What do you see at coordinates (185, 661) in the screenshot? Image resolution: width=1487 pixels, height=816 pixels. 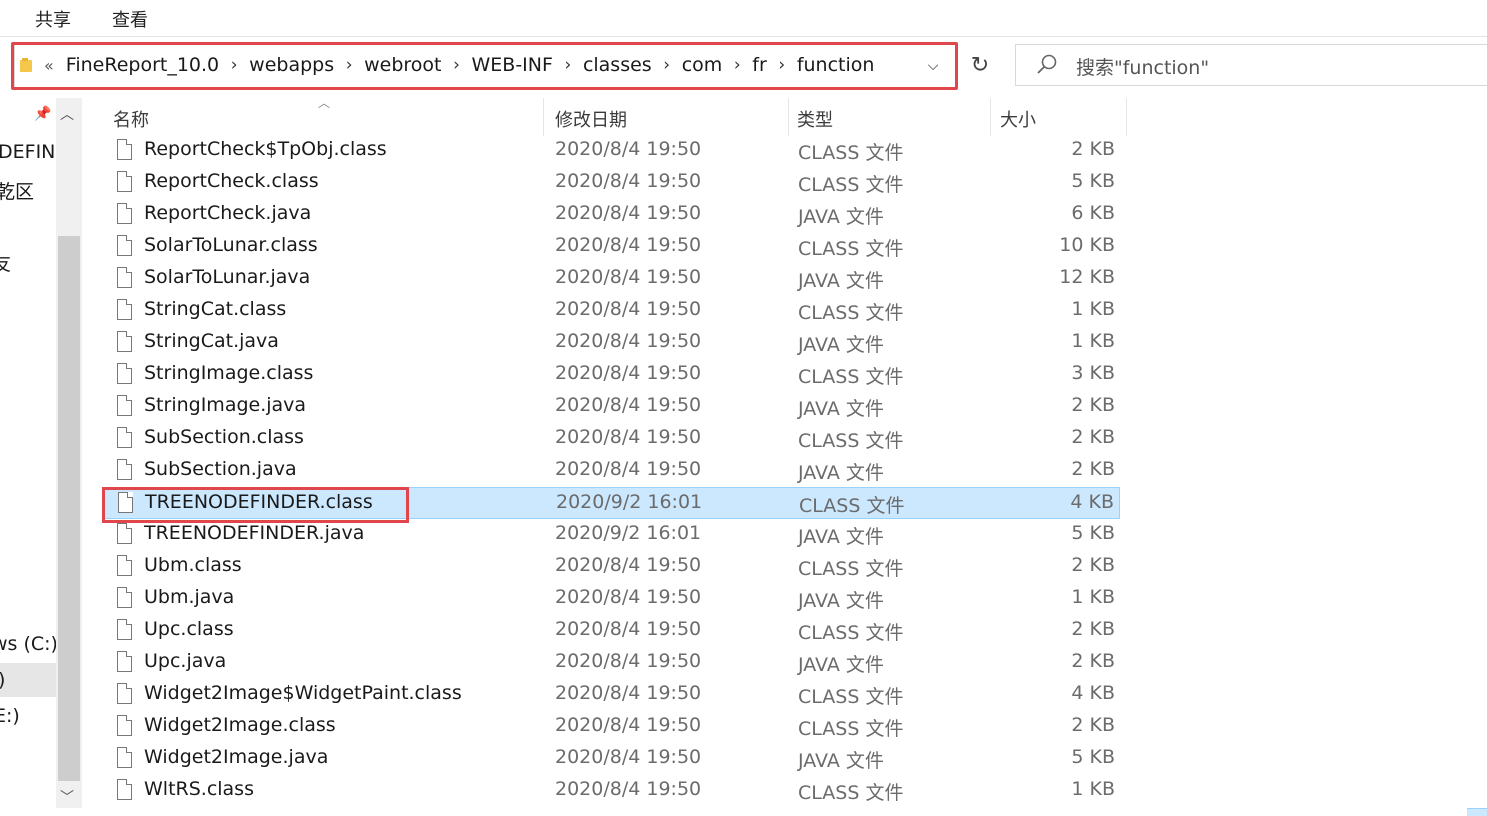 I see `file-name: Upc.java` at bounding box center [185, 661].